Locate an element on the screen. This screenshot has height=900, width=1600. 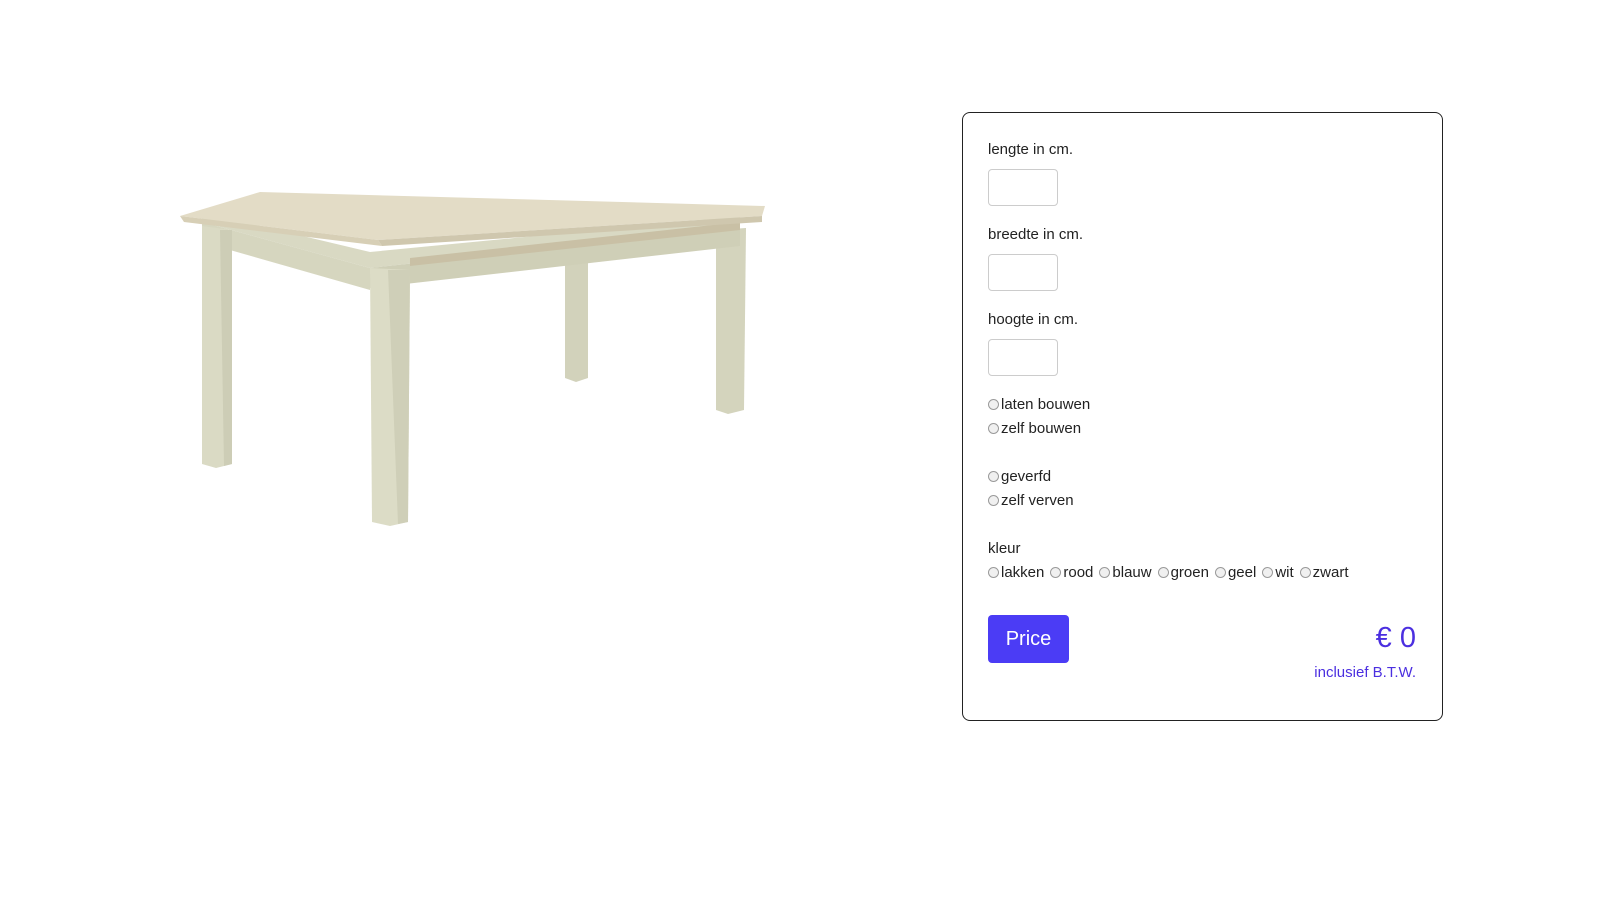
color-options: lakken rood blauw groen geel wit zwart is located at coordinates (1171, 573).